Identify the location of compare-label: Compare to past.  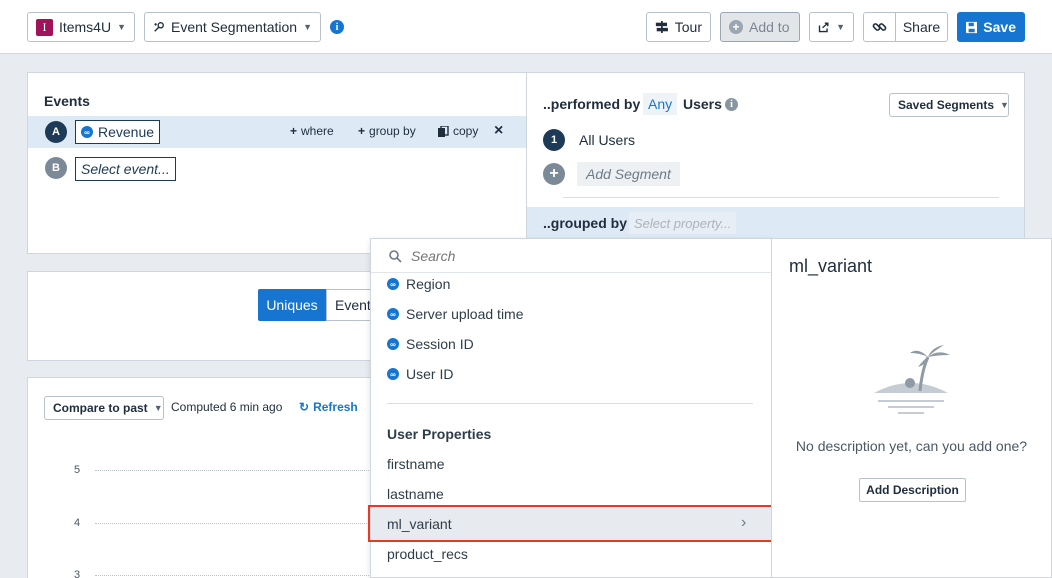
(100, 408).